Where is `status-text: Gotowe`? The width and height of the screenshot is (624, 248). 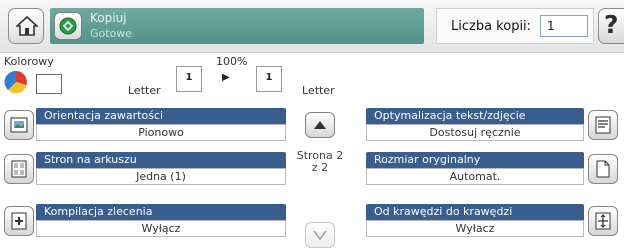 status-text: Gotowe is located at coordinates (111, 33).